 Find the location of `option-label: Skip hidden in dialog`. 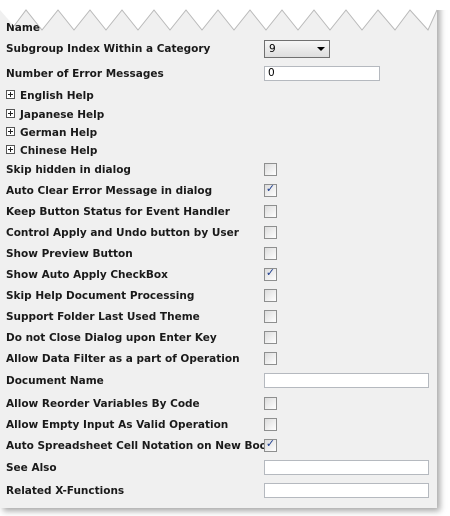

option-label: Skip hidden in dialog is located at coordinates (68, 170).